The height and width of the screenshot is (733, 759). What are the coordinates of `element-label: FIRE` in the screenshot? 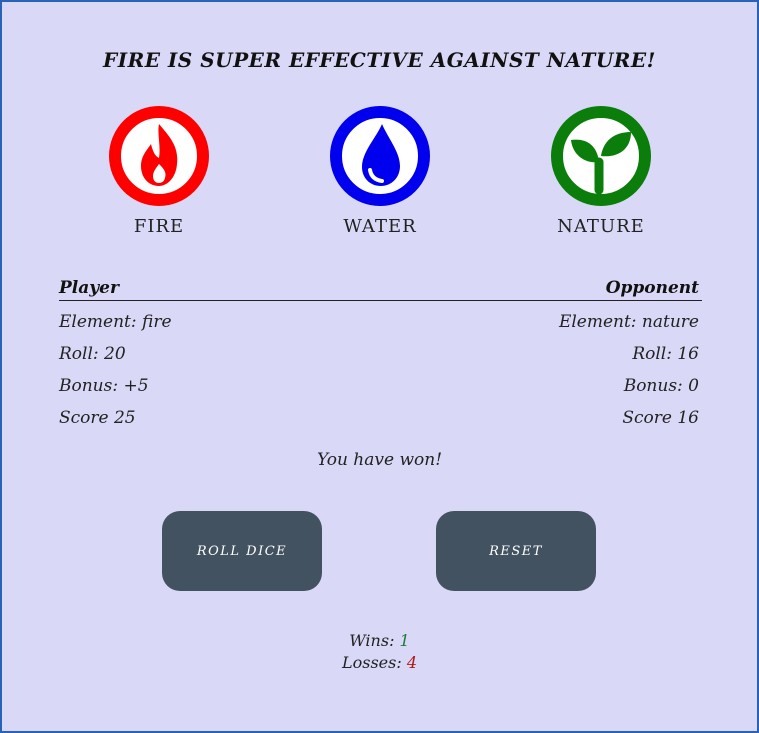 It's located at (159, 226).